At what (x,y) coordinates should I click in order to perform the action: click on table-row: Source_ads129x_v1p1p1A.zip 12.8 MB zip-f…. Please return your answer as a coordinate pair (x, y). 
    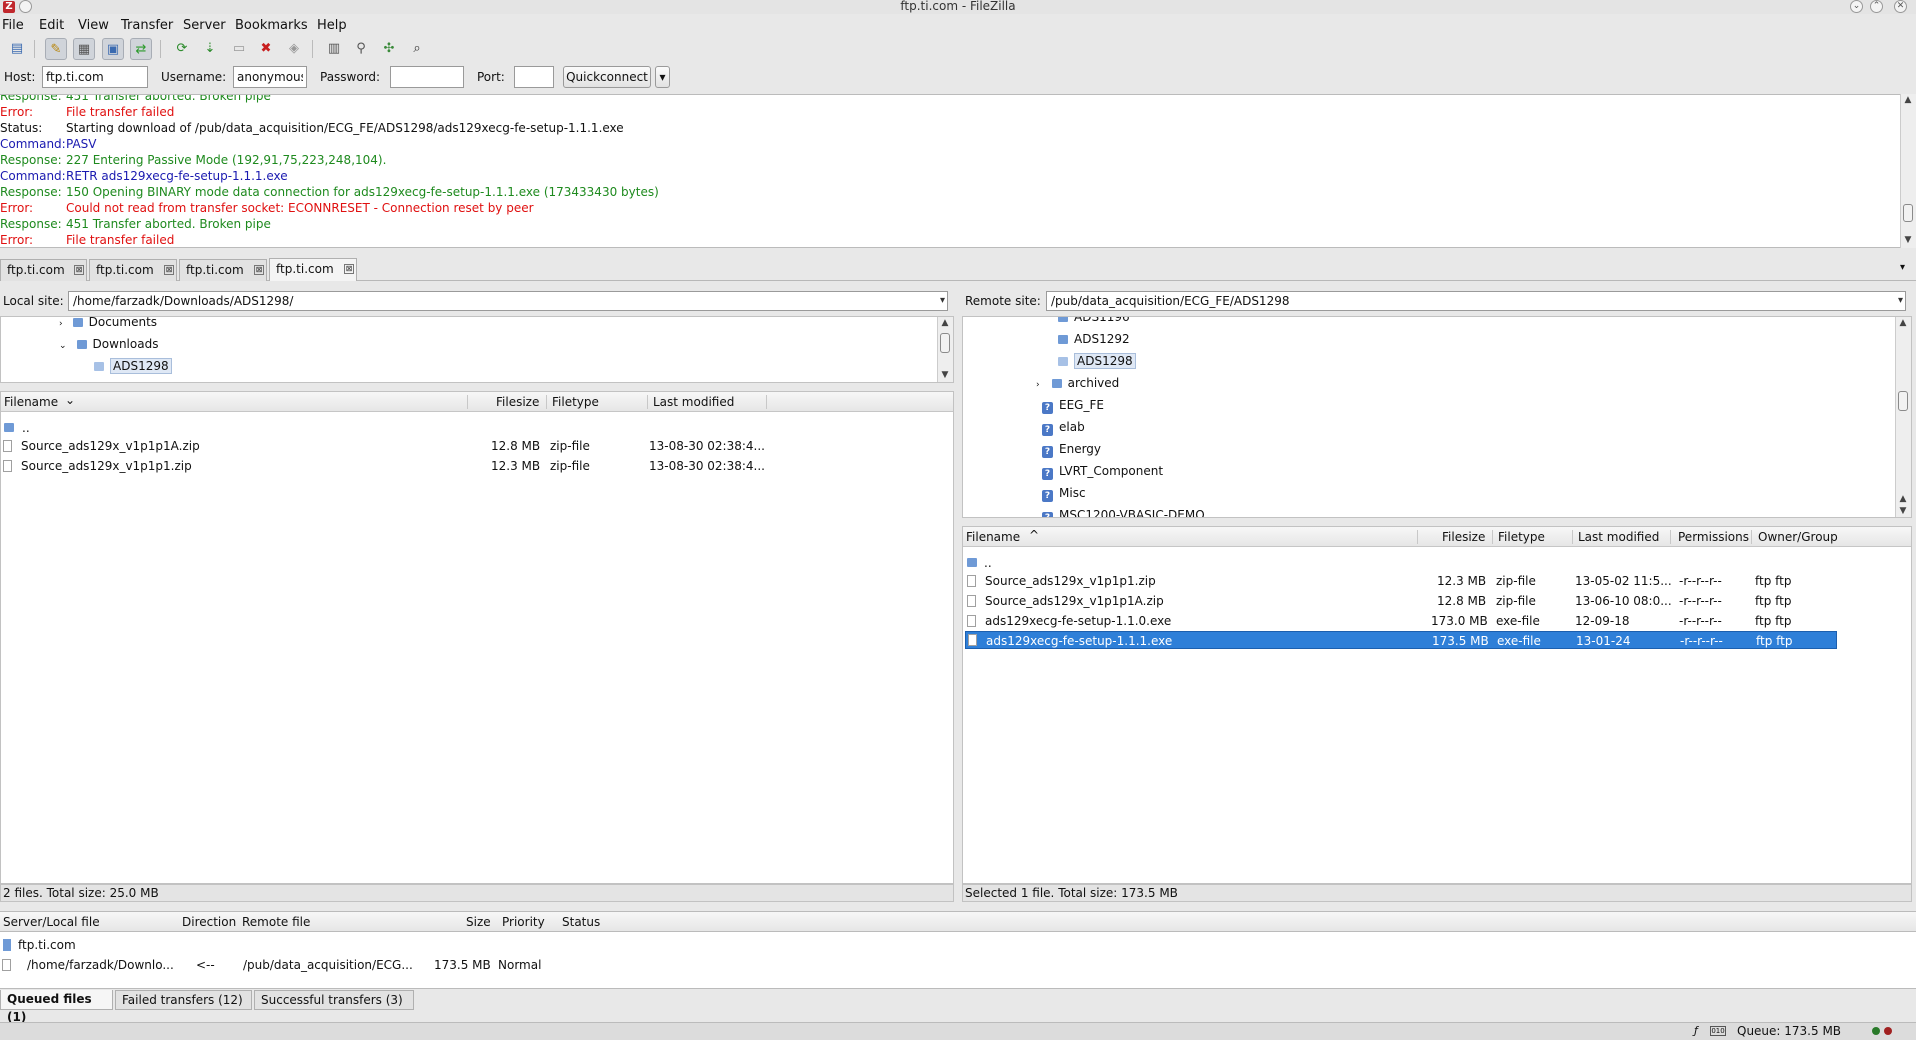
    Looking at the image, I should click on (1411, 601).